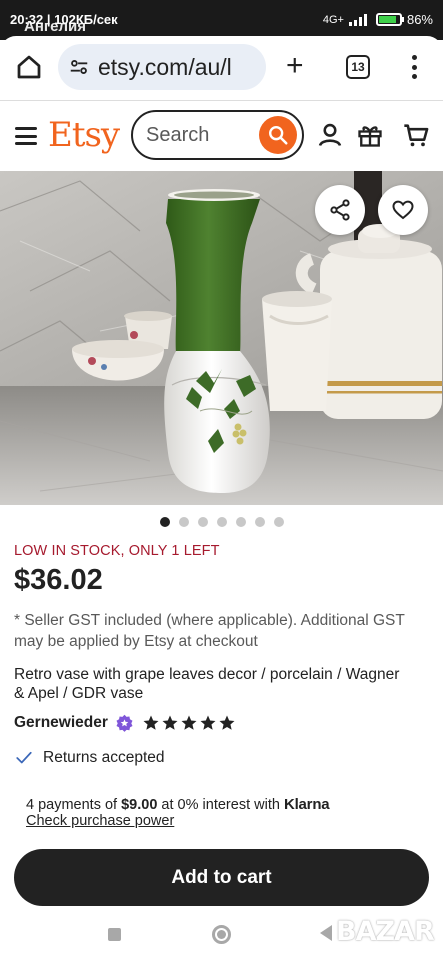  Describe the element at coordinates (26, 136) in the screenshot. I see `hamburger-menu-icon` at that location.